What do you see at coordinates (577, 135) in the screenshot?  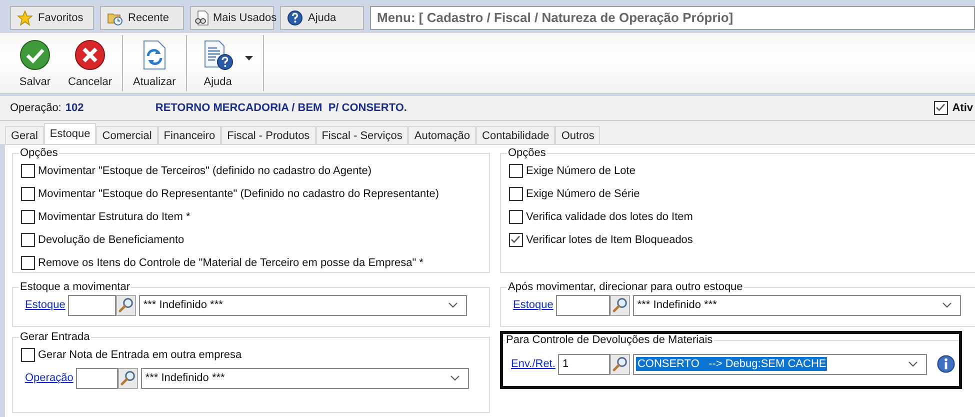 I see `tab: Outros` at bounding box center [577, 135].